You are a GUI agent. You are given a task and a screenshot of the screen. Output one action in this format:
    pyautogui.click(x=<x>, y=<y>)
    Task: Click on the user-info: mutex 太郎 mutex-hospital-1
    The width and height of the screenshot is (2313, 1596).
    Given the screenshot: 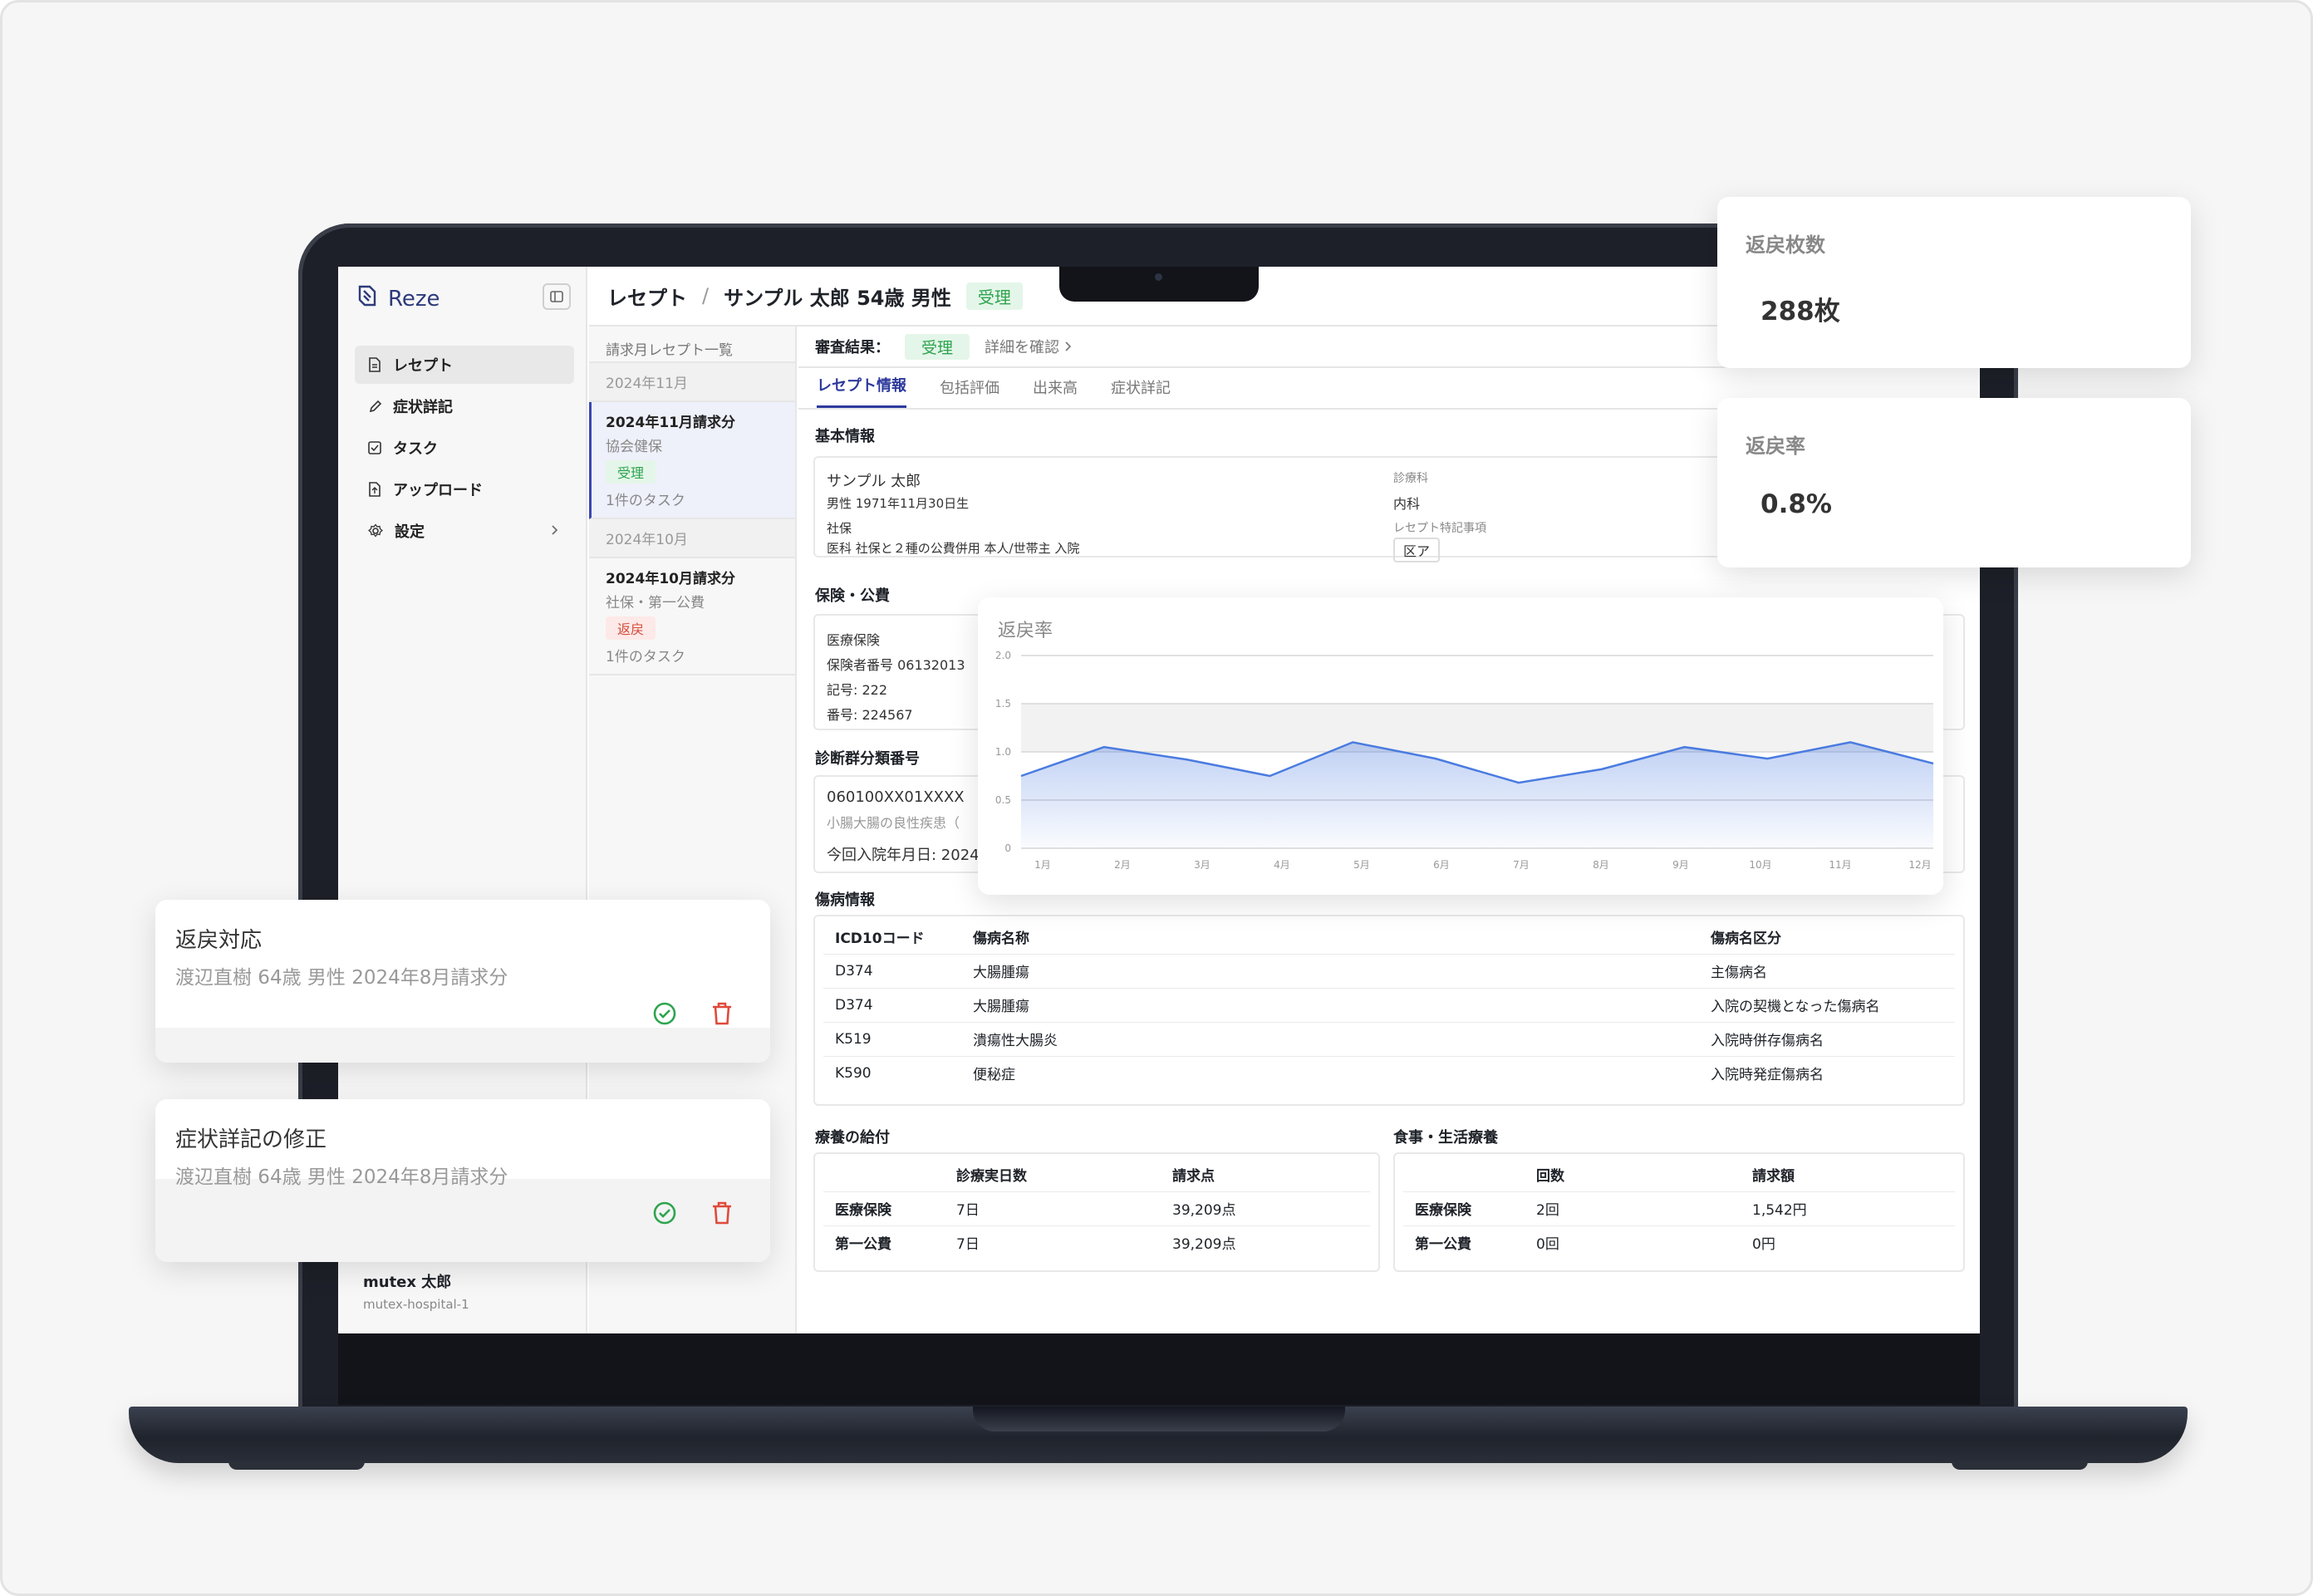 What is the action you would take?
    pyautogui.click(x=416, y=1291)
    